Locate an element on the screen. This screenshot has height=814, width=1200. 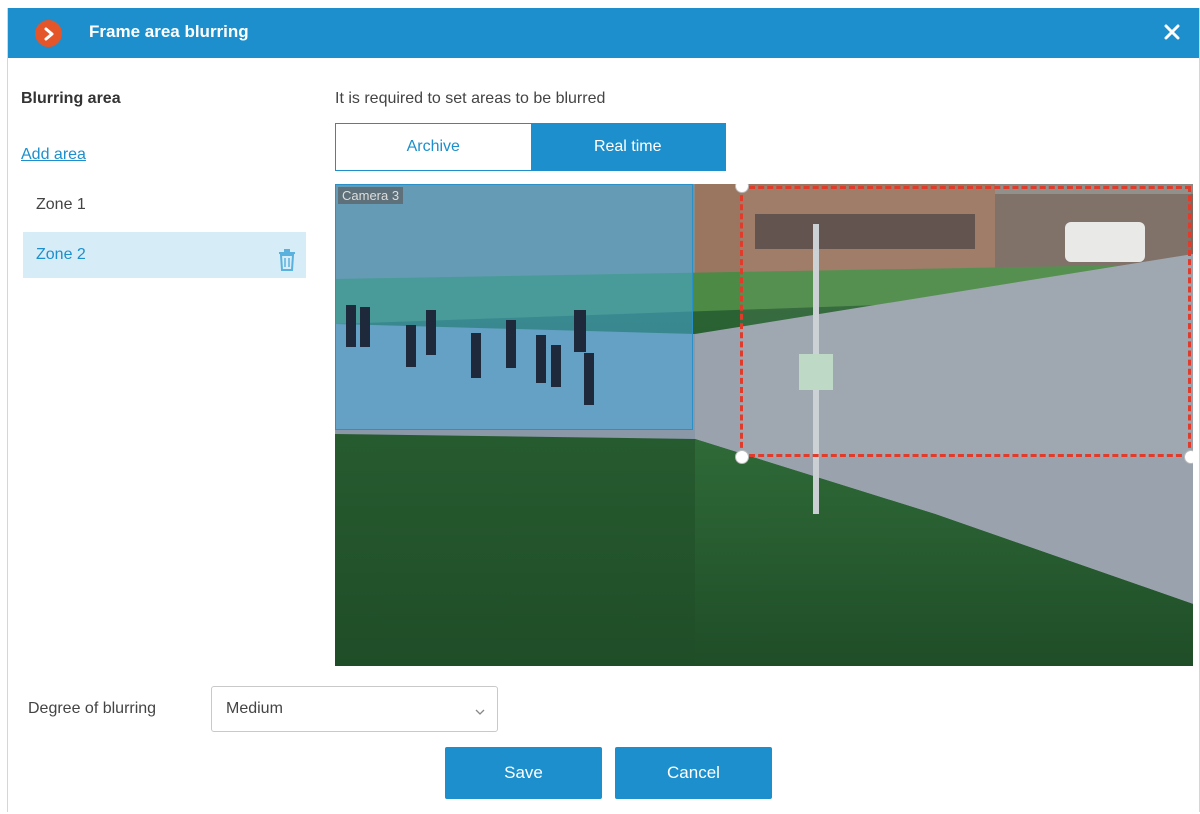
mode-switch: Archive Real time is located at coordinates (530, 147).